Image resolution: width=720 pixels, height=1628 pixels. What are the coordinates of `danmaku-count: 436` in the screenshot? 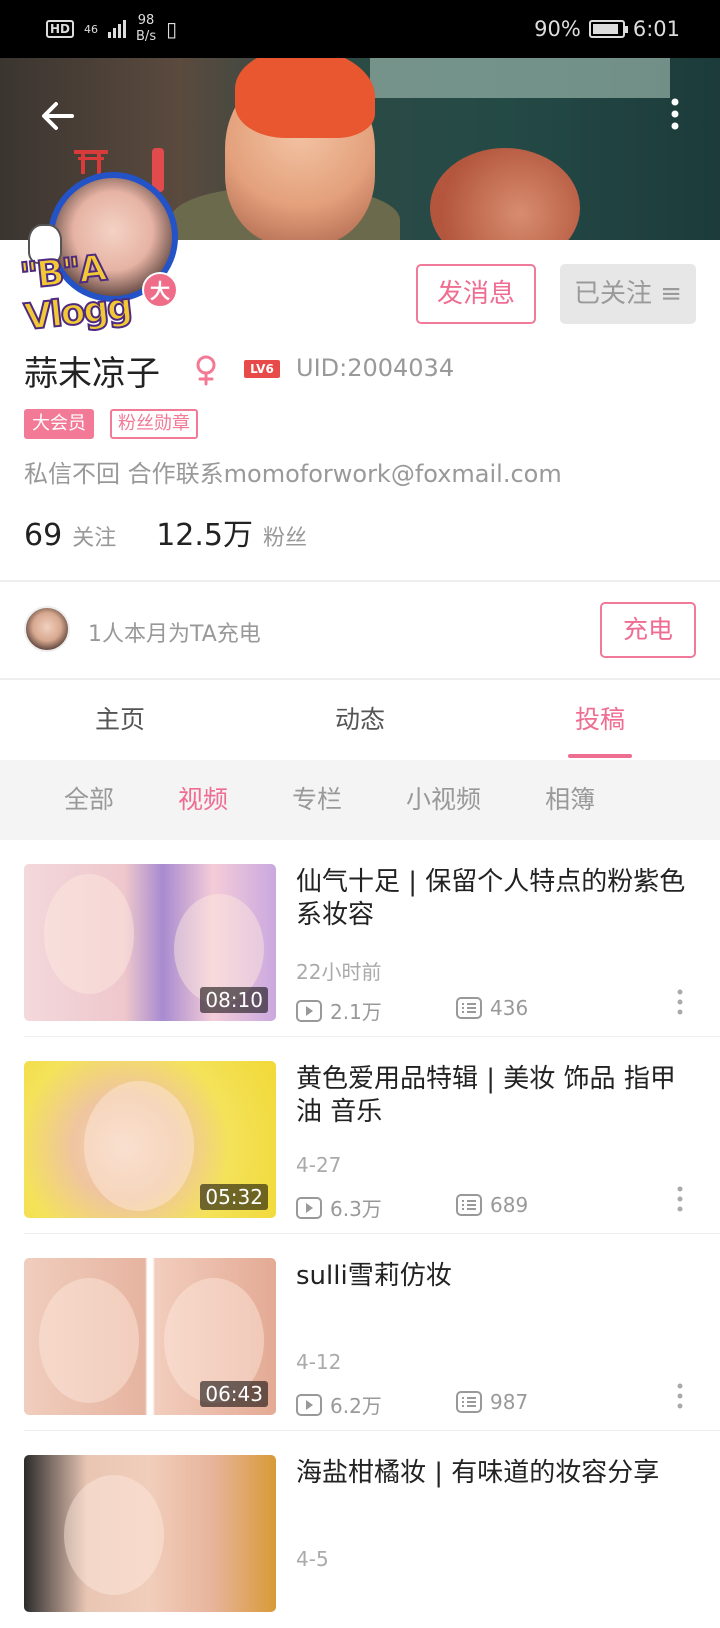 It's located at (509, 1008).